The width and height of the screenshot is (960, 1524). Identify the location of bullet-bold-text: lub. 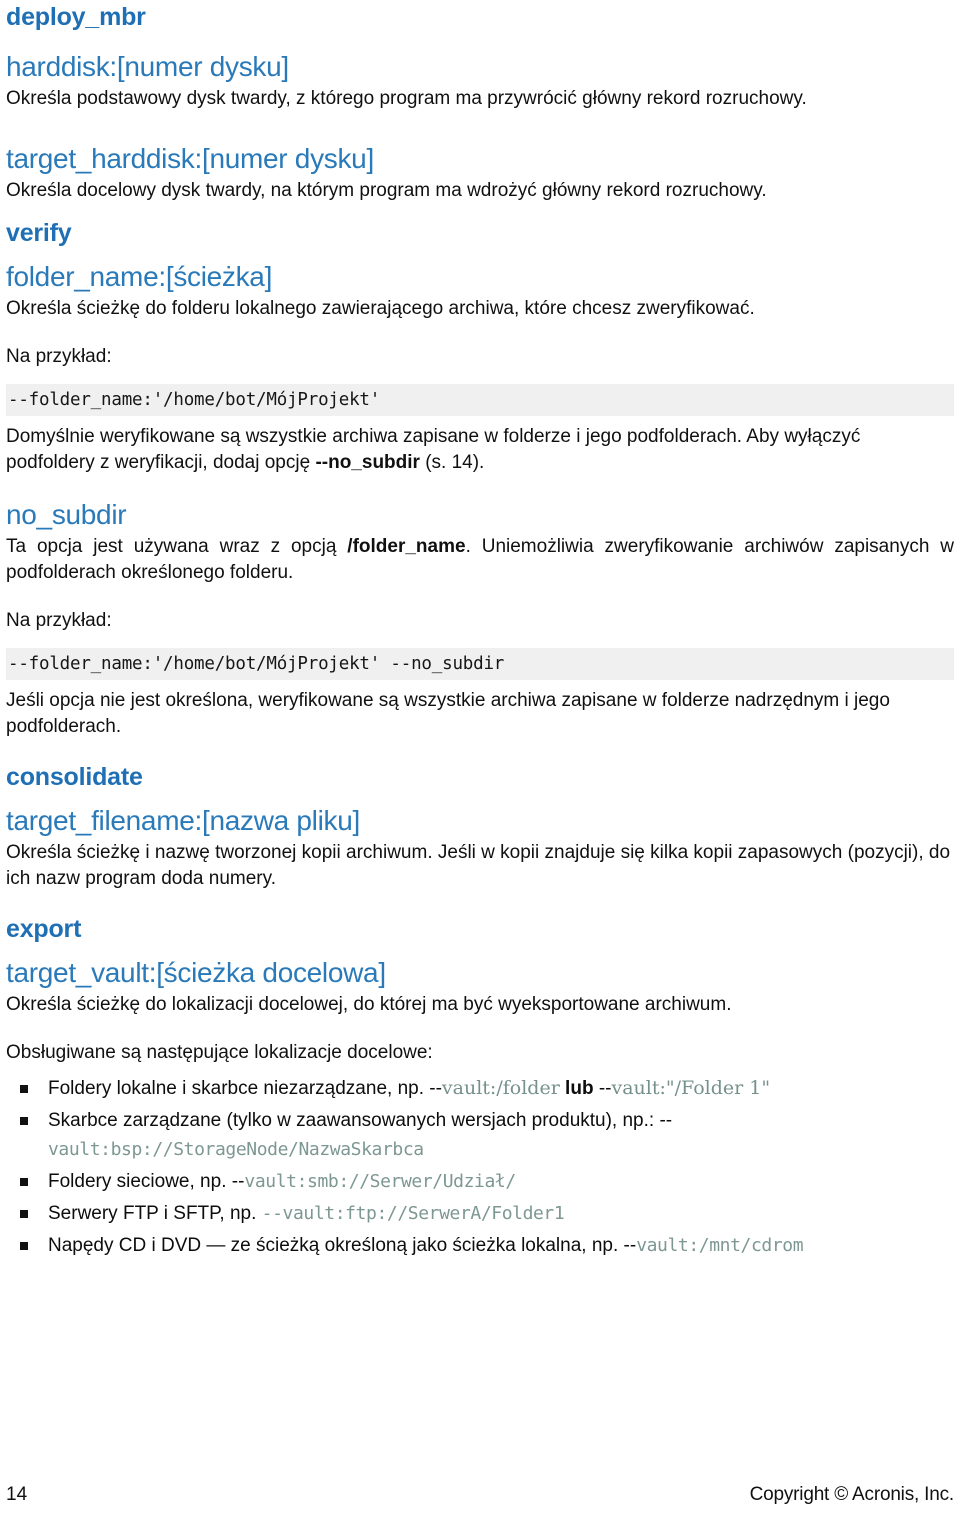
(579, 1088).